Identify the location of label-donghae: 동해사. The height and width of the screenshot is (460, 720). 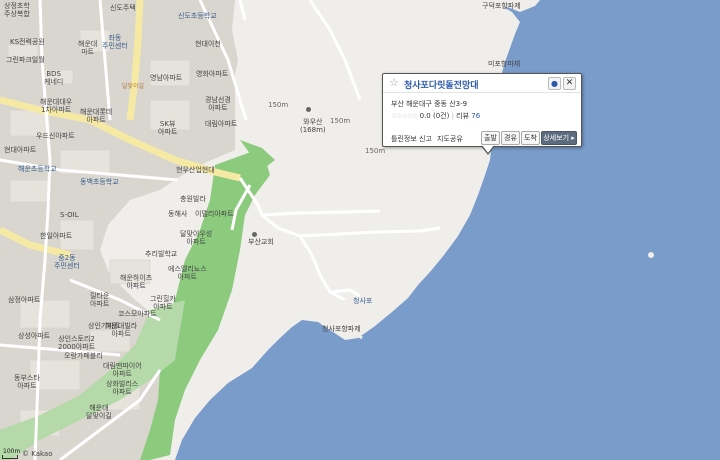
(178, 214).